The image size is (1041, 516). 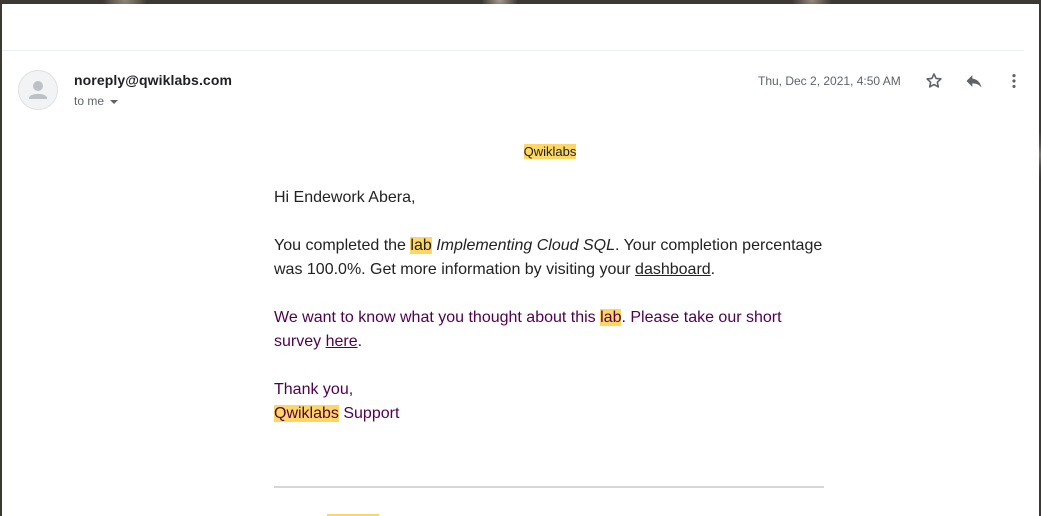 I want to click on completion-suffix: ., so click(x=713, y=269).